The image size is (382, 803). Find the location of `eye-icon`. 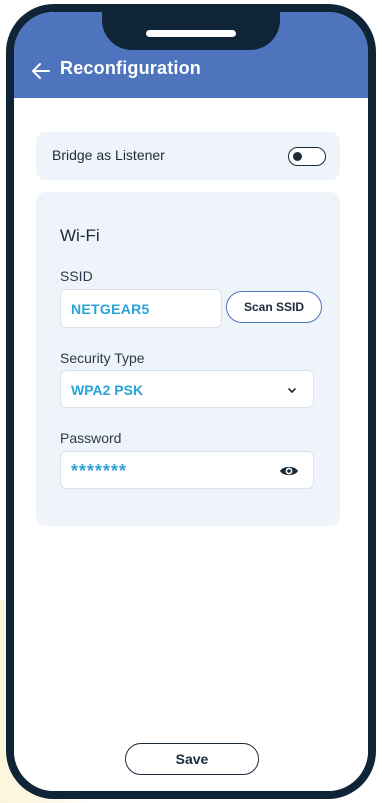

eye-icon is located at coordinates (289, 471).